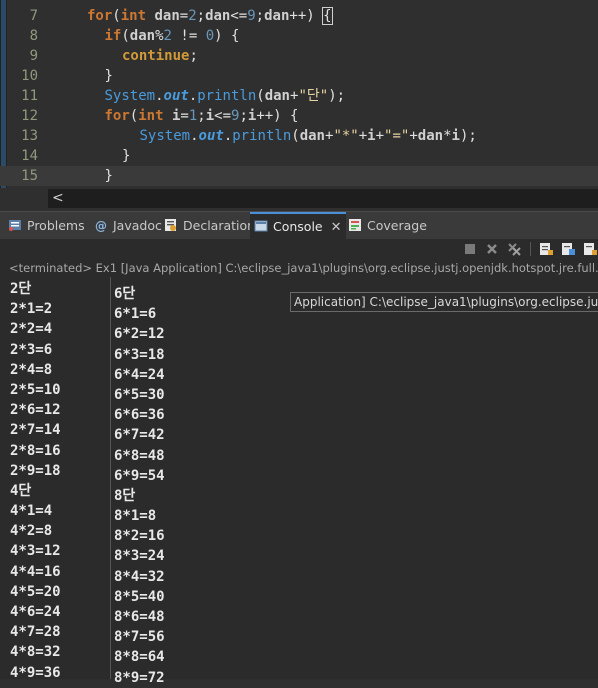  Describe the element at coordinates (31, 309) in the screenshot. I see `console-line: 2*1=2` at that location.